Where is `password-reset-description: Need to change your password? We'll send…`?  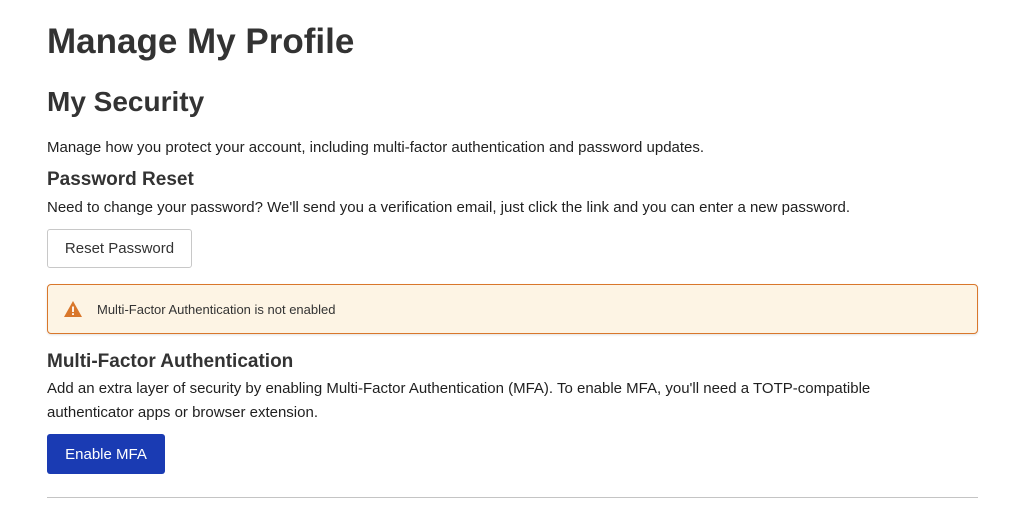 password-reset-description: Need to change your password? We'll send… is located at coordinates (449, 207).